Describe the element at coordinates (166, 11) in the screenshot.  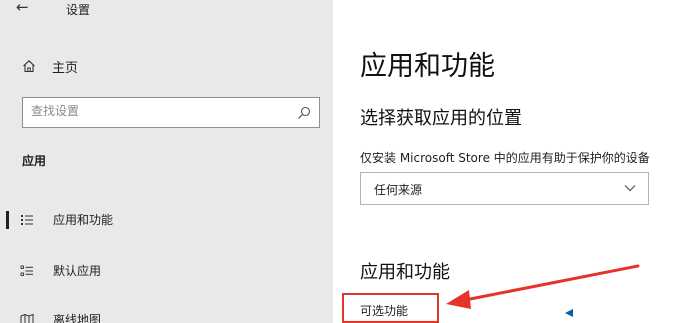
I see `title-bar: ← 设置` at that location.